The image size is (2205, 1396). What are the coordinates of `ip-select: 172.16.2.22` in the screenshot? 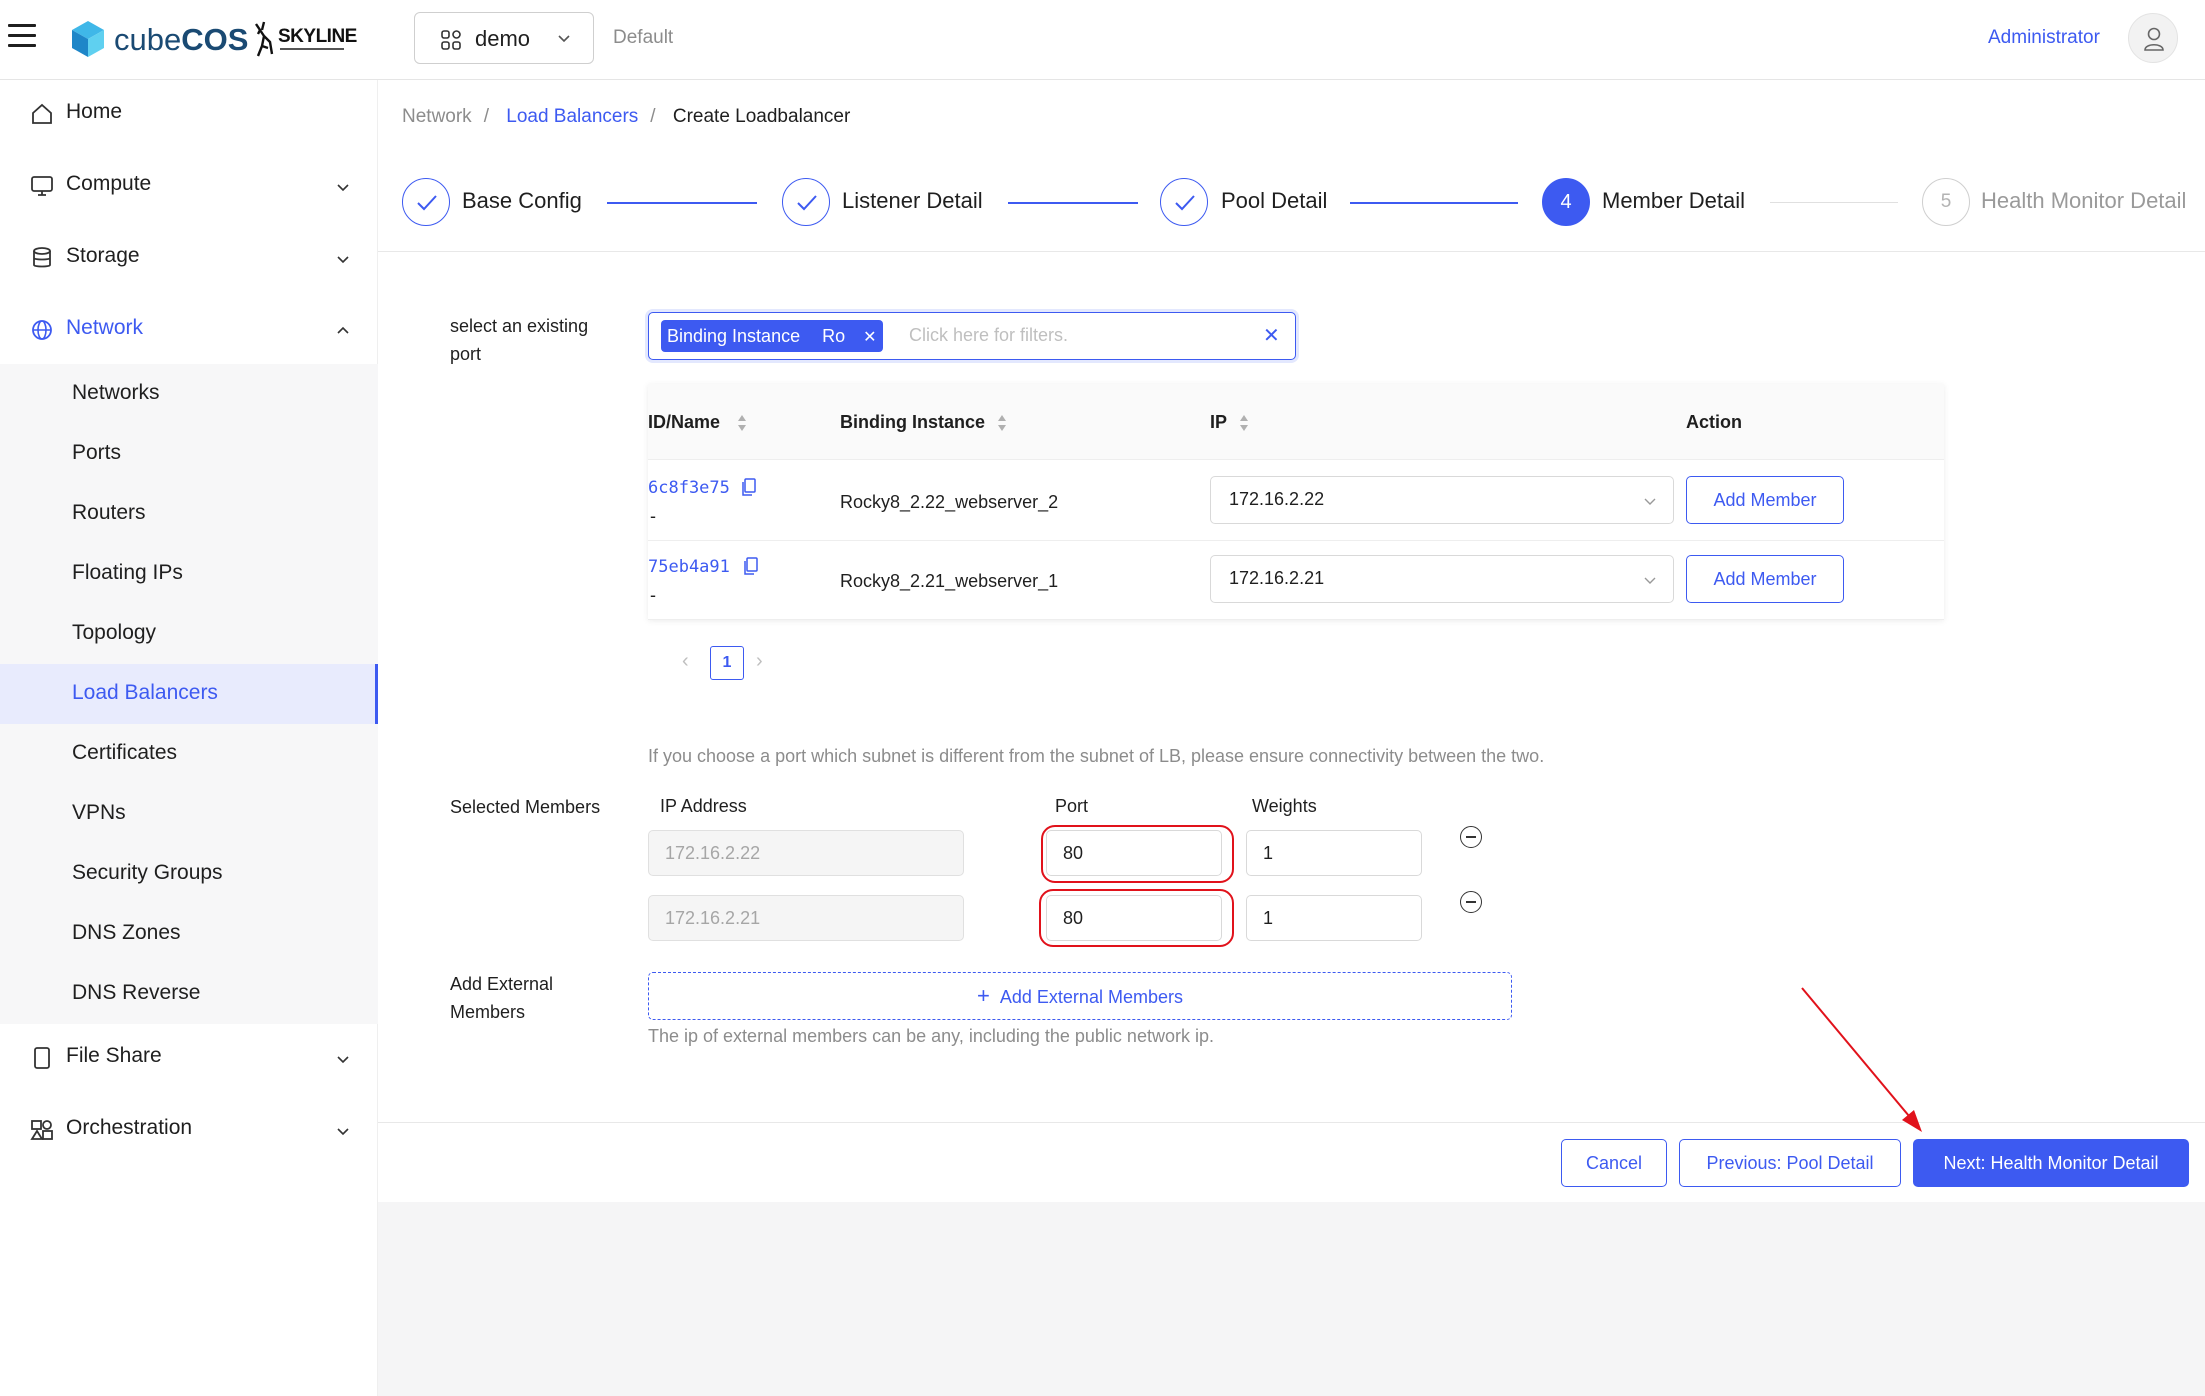 It's located at (1442, 500).